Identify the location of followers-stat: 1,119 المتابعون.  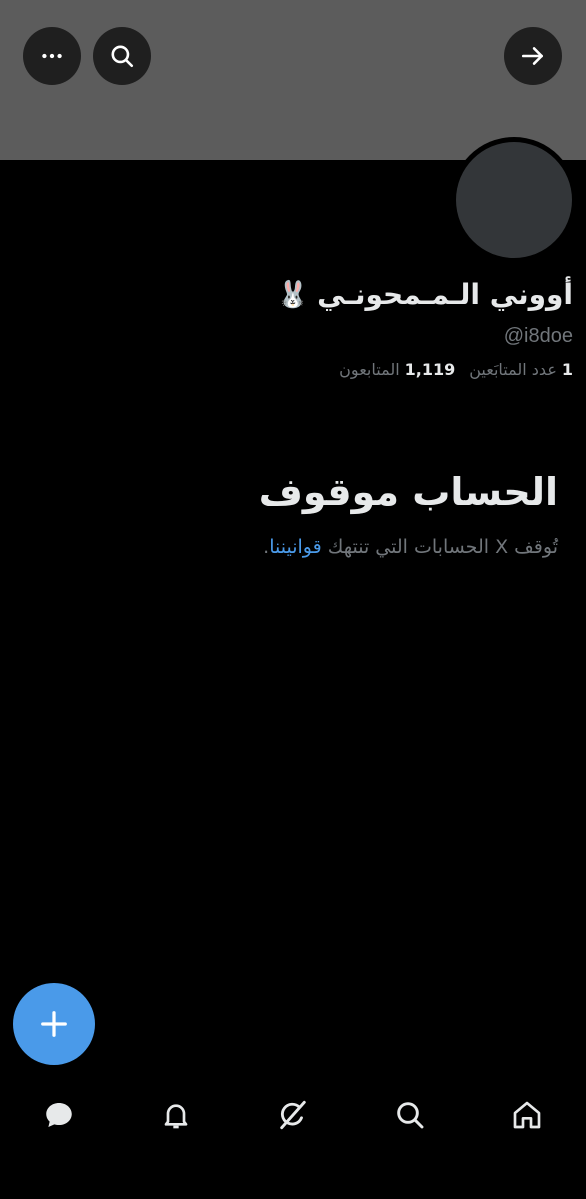
(397, 369).